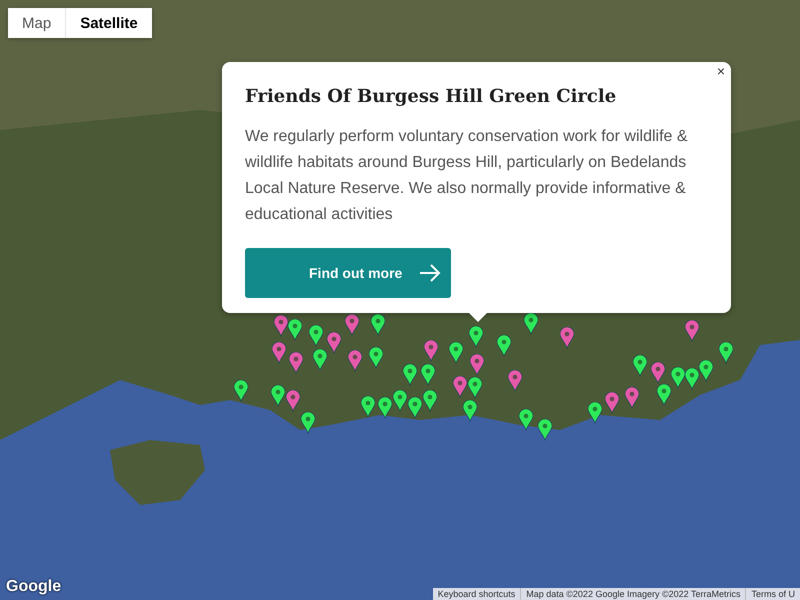 This screenshot has height=600, width=800. What do you see at coordinates (430, 96) in the screenshot?
I see `info-title: Friends Of Burgess Hill Green Circle` at bounding box center [430, 96].